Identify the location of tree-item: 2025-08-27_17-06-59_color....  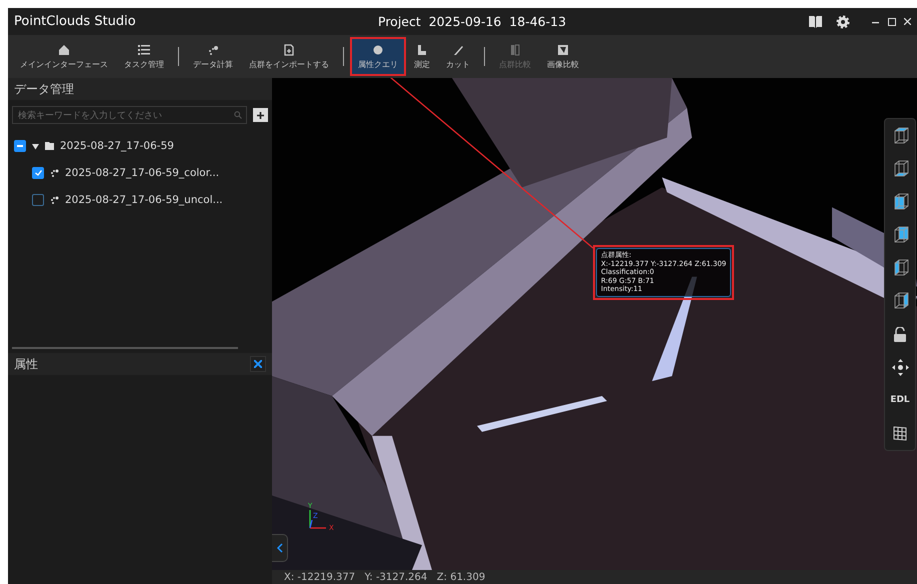
(142, 173).